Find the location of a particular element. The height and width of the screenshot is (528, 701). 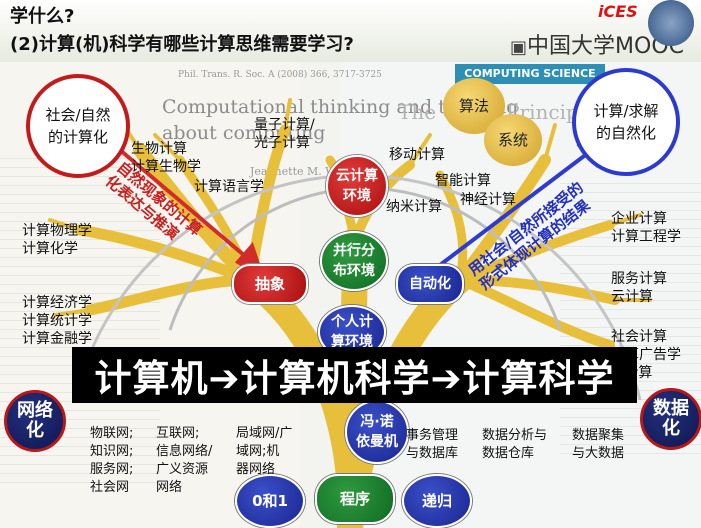

automation-node: 自动化 is located at coordinates (430, 284).